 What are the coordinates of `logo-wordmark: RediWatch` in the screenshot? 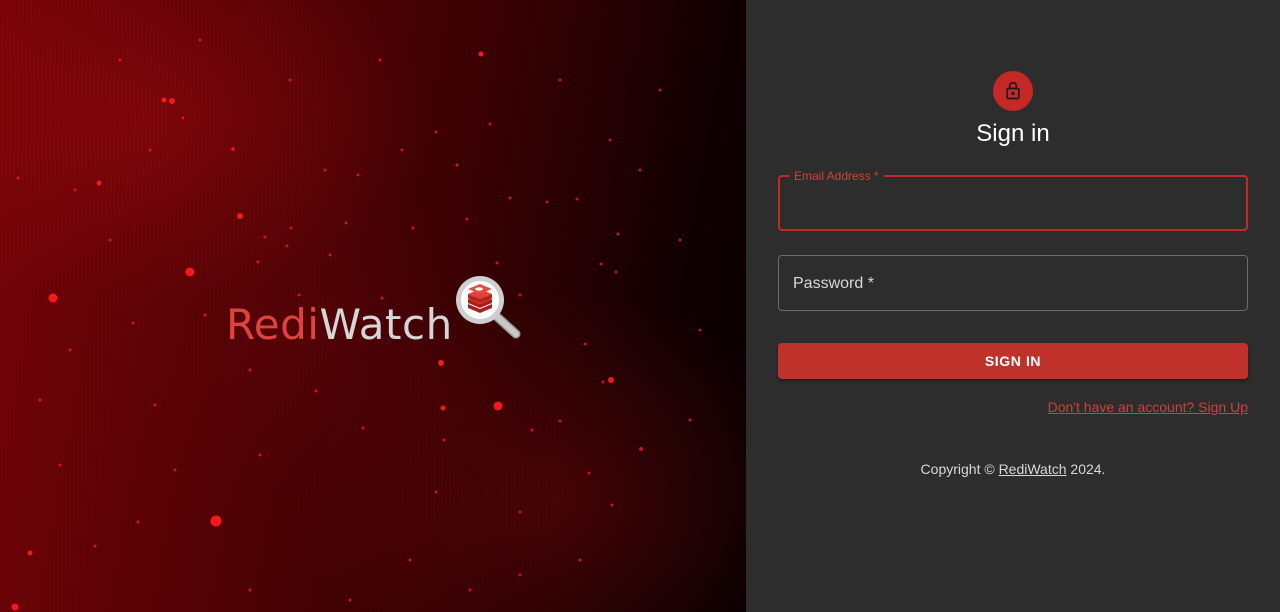 It's located at (339, 325).